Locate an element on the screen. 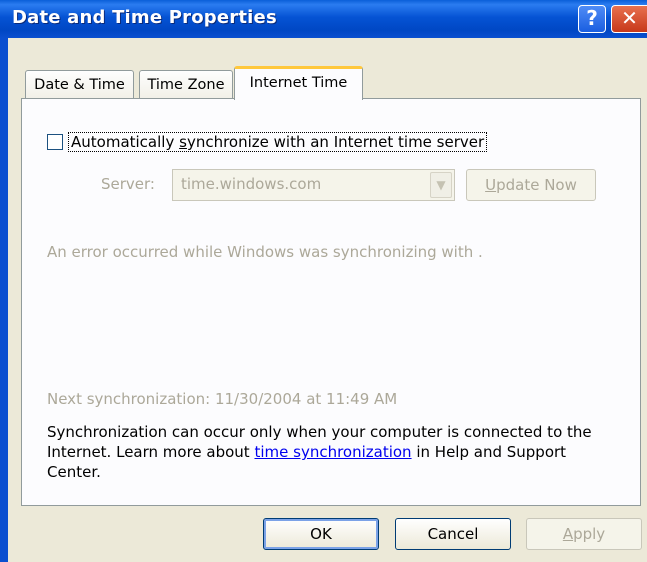  close-icon: ✕ is located at coordinates (629, 18).